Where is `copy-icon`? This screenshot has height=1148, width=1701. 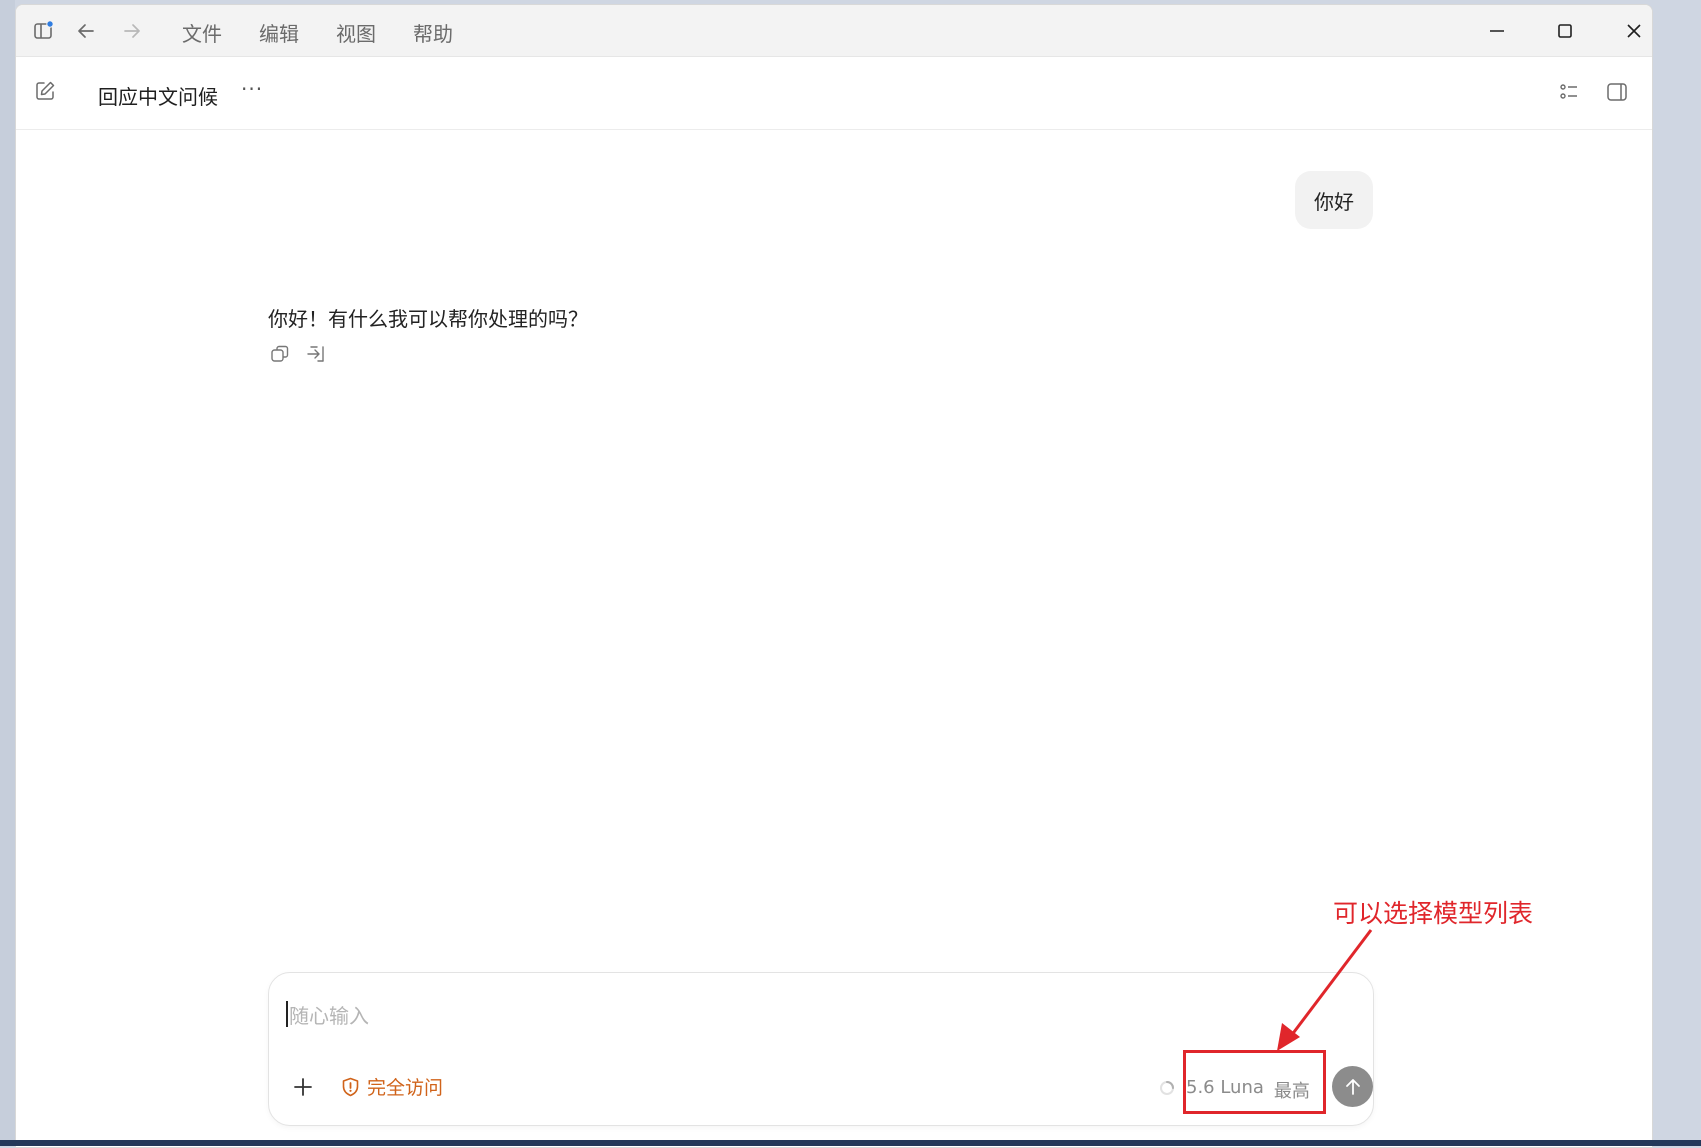 copy-icon is located at coordinates (280, 356).